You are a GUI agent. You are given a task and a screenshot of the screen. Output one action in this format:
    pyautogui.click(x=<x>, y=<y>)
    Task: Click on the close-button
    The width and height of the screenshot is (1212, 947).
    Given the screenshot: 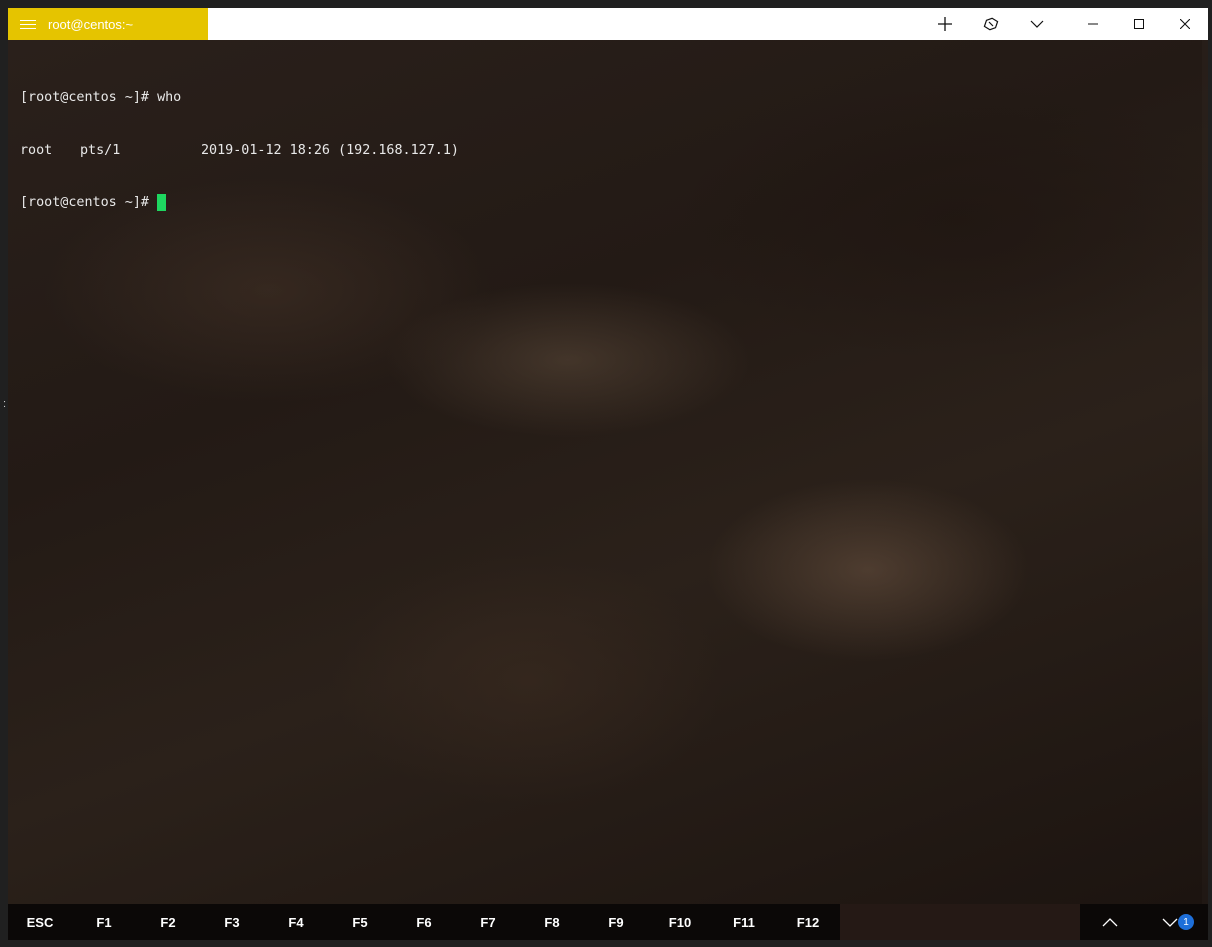 What is the action you would take?
    pyautogui.click(x=1185, y=24)
    